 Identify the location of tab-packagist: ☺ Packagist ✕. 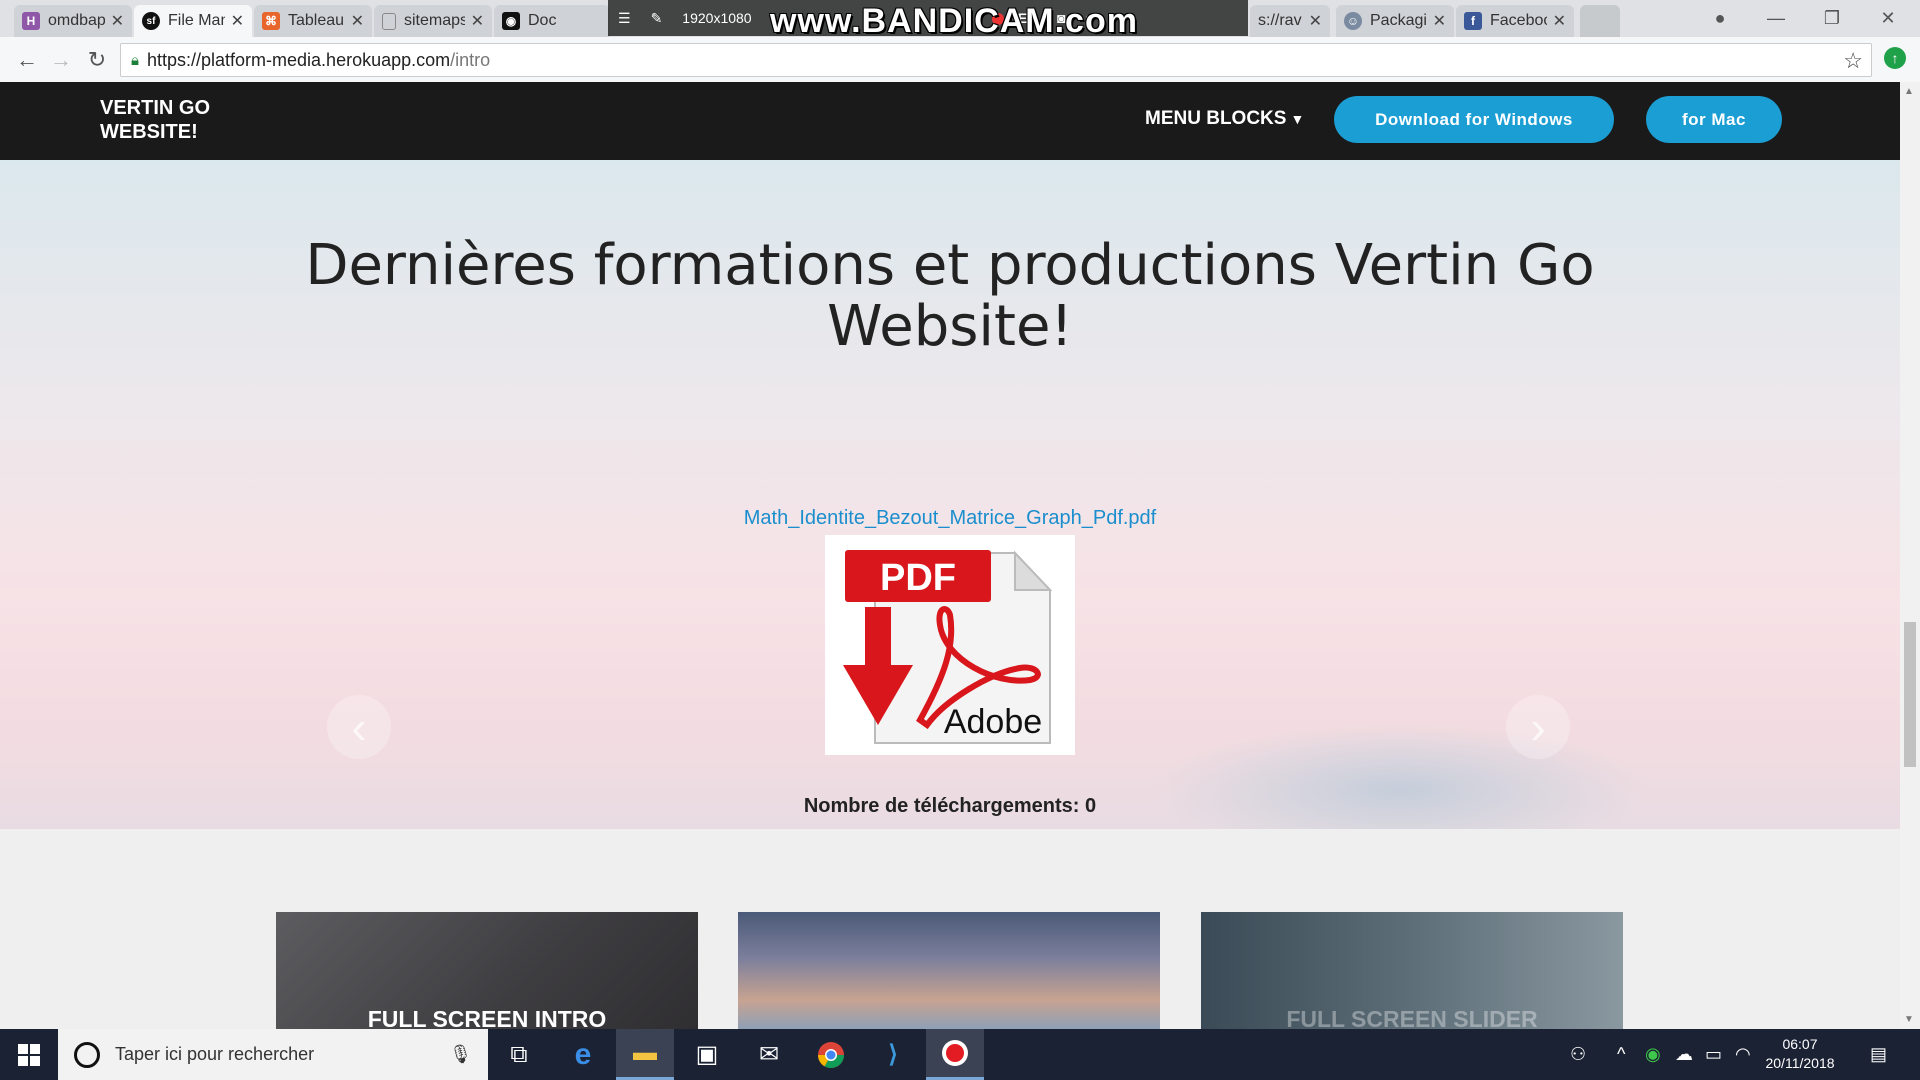
(1395, 21).